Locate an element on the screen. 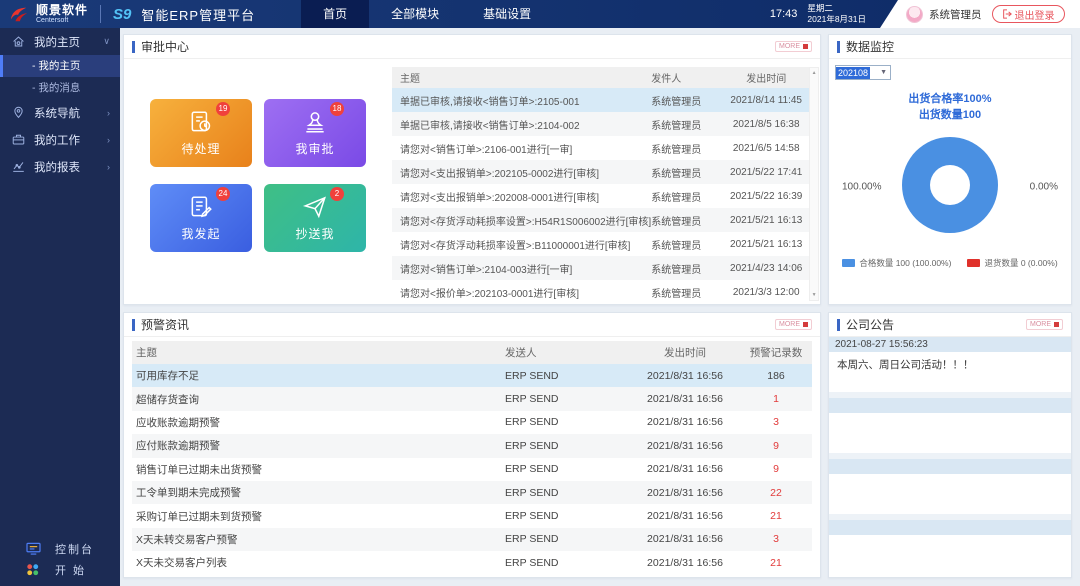  app-logo: 顺景软件 Centersoft S9 智能ERP管理平台 is located at coordinates (127, 14).